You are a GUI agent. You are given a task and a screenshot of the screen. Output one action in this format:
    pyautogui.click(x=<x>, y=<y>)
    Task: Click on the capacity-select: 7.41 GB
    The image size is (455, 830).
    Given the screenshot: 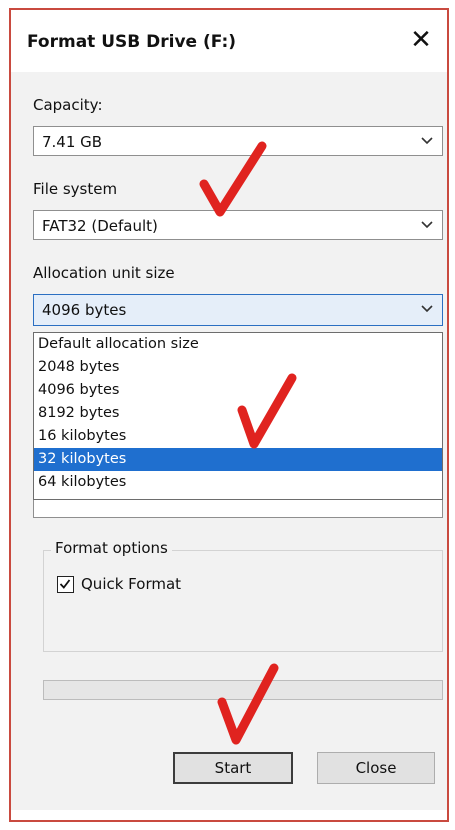 What is the action you would take?
    pyautogui.click(x=238, y=141)
    